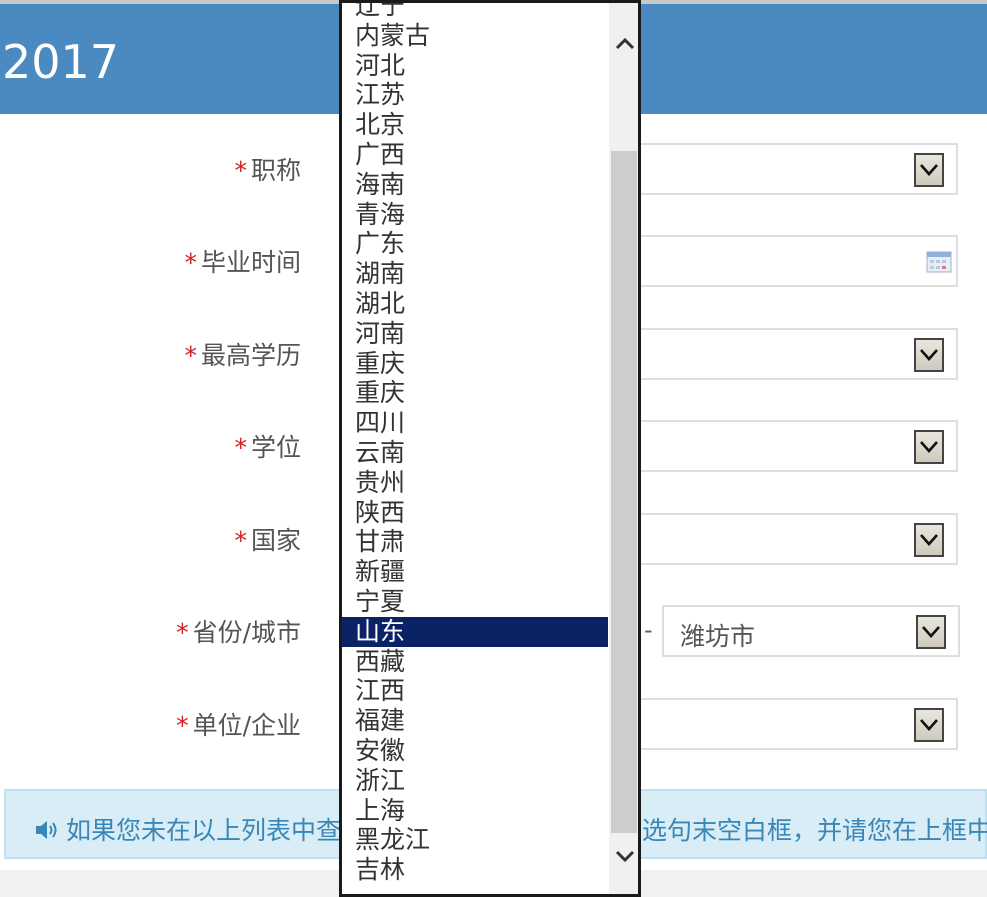  What do you see at coordinates (475, 12) in the screenshot?
I see `province-option: 辽宁` at bounding box center [475, 12].